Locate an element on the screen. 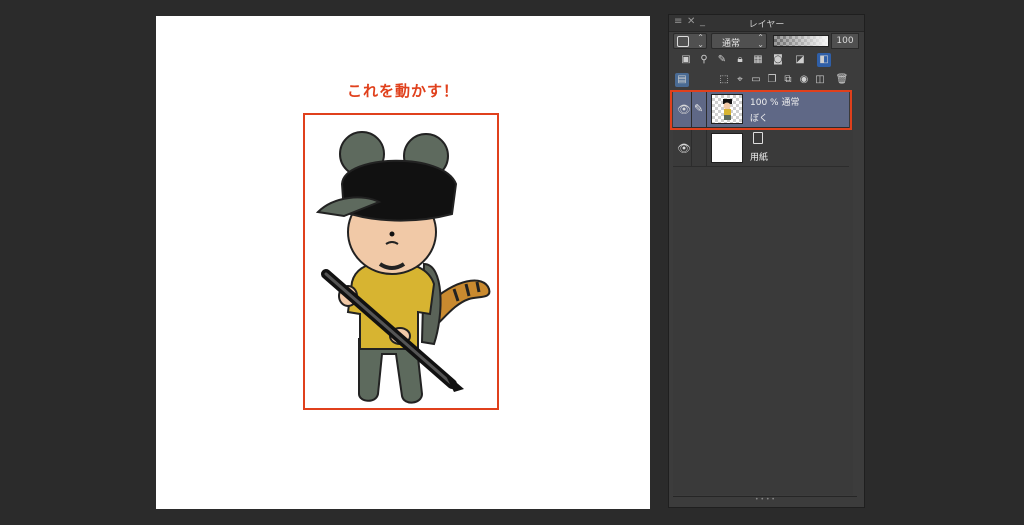  duplicate-icon: ❐ is located at coordinates (772, 80).